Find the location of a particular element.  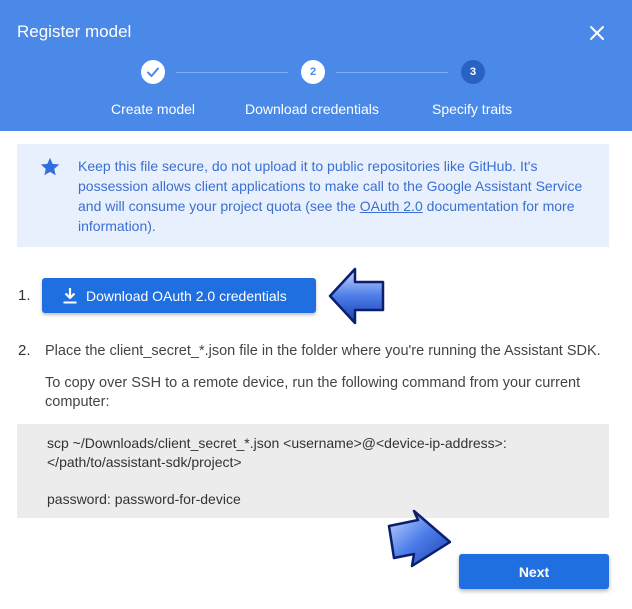

dialog-title: Register model is located at coordinates (74, 31).